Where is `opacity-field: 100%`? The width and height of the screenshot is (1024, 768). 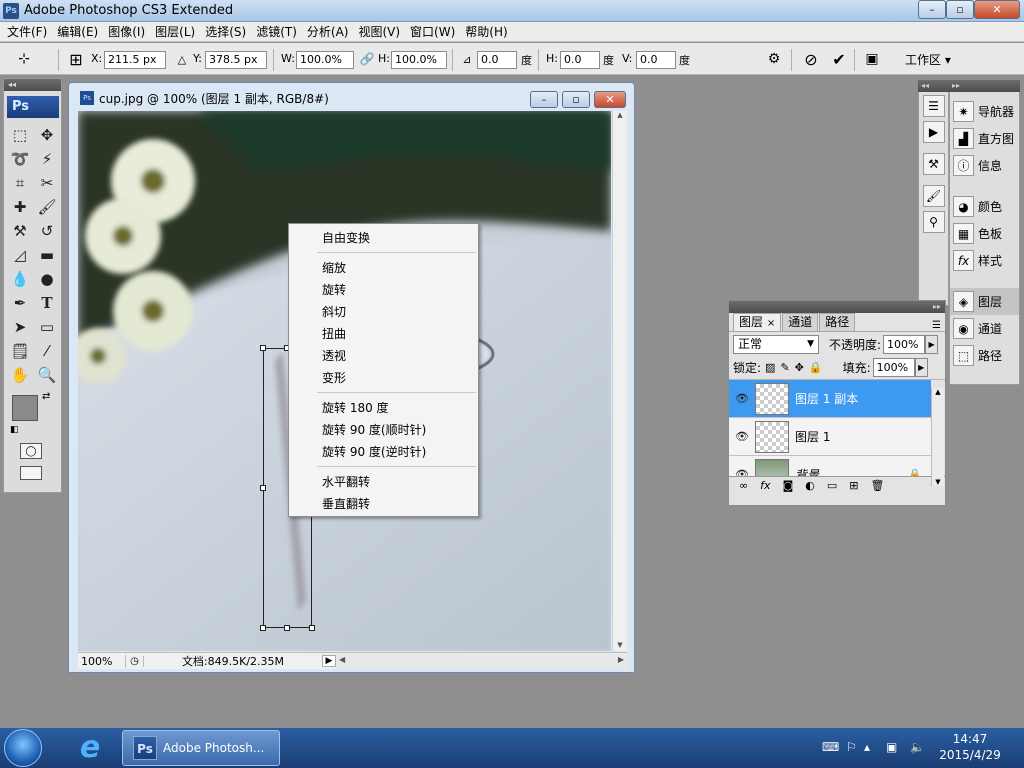
opacity-field: 100% is located at coordinates (904, 344).